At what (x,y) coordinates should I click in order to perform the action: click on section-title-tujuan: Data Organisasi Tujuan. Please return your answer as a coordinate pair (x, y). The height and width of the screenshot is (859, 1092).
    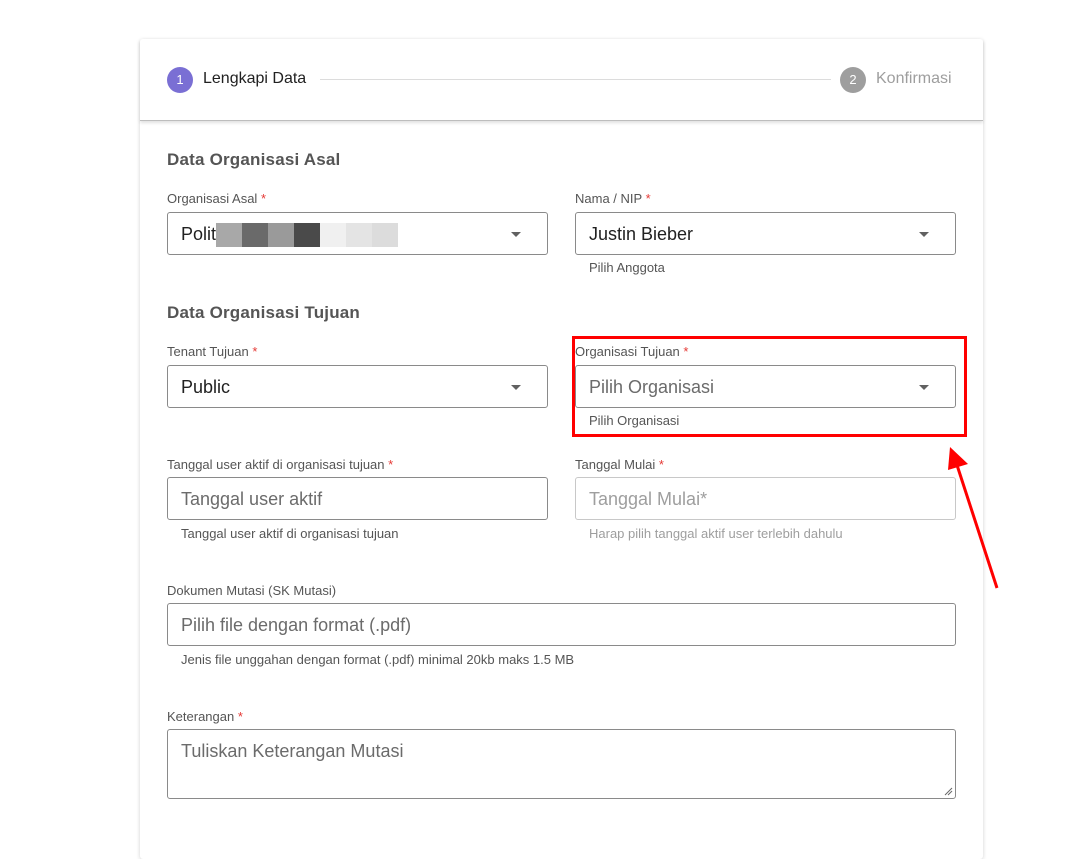
    Looking at the image, I should click on (264, 312).